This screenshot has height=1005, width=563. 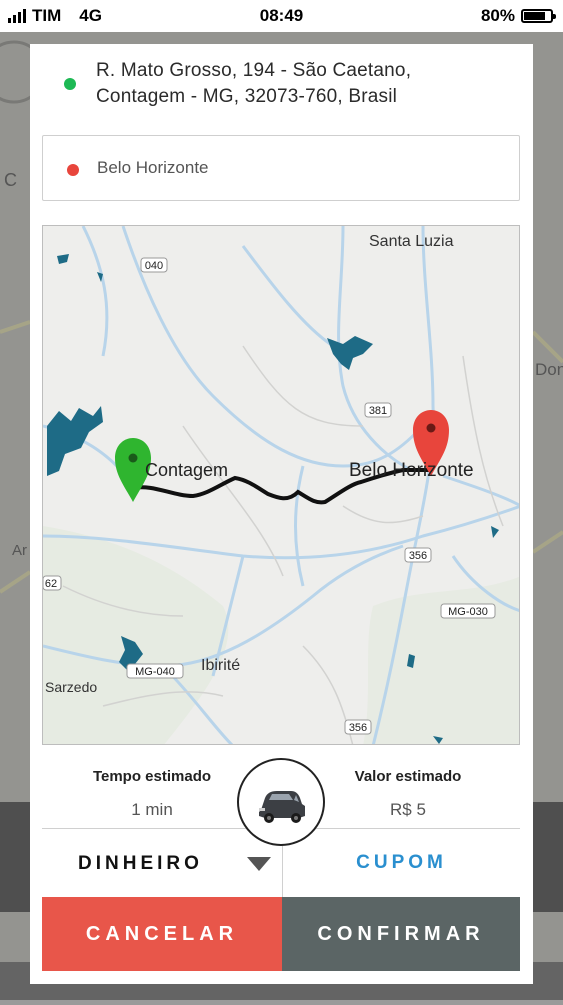 What do you see at coordinates (155, 672) in the screenshot?
I see `road-shield: MG-040` at bounding box center [155, 672].